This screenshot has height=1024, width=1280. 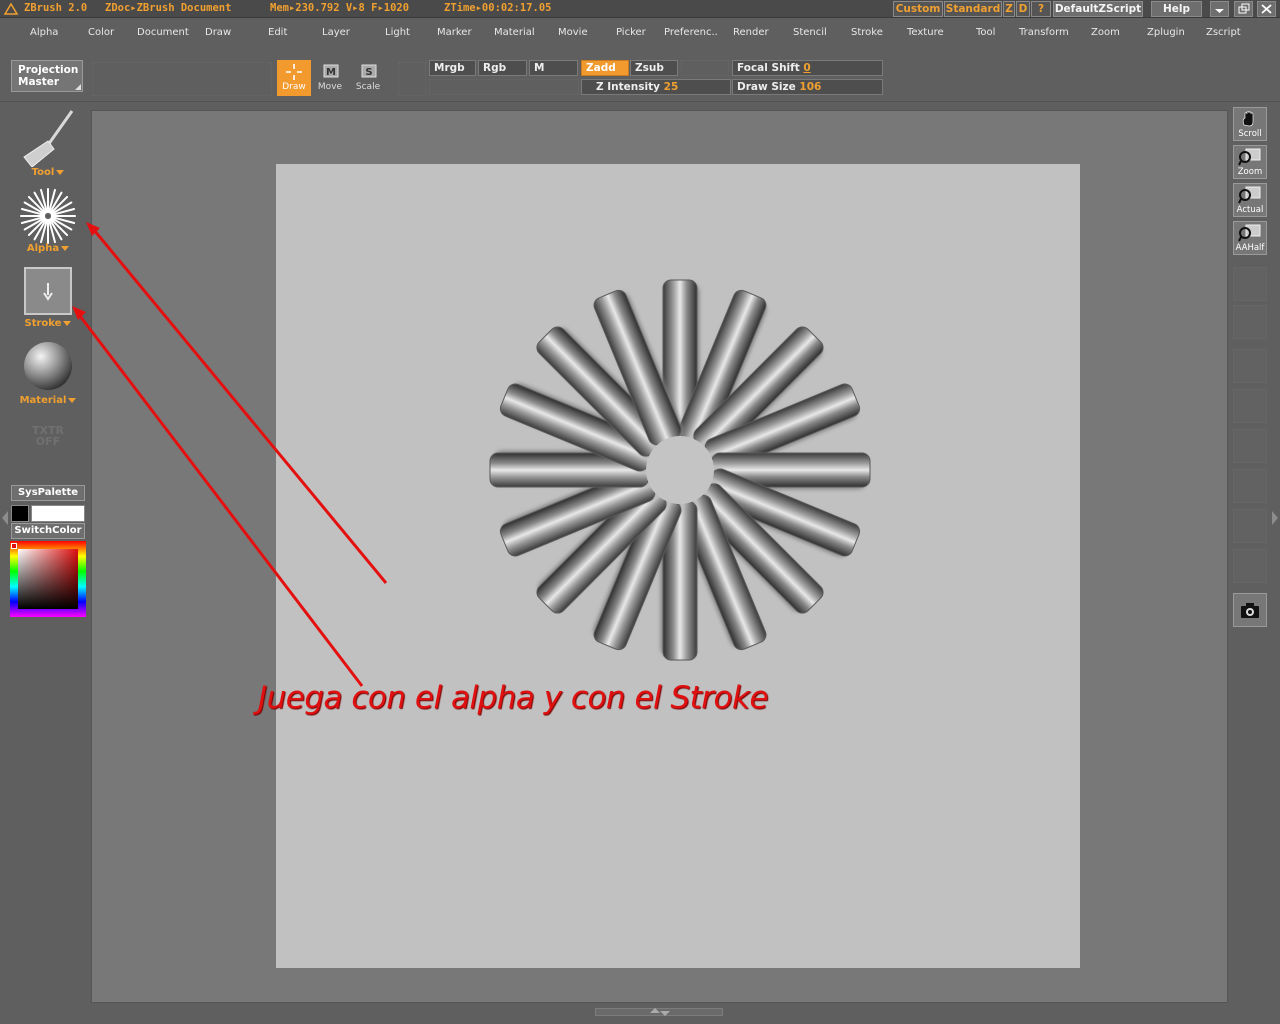 I want to click on camera-icon, so click(x=1250, y=610).